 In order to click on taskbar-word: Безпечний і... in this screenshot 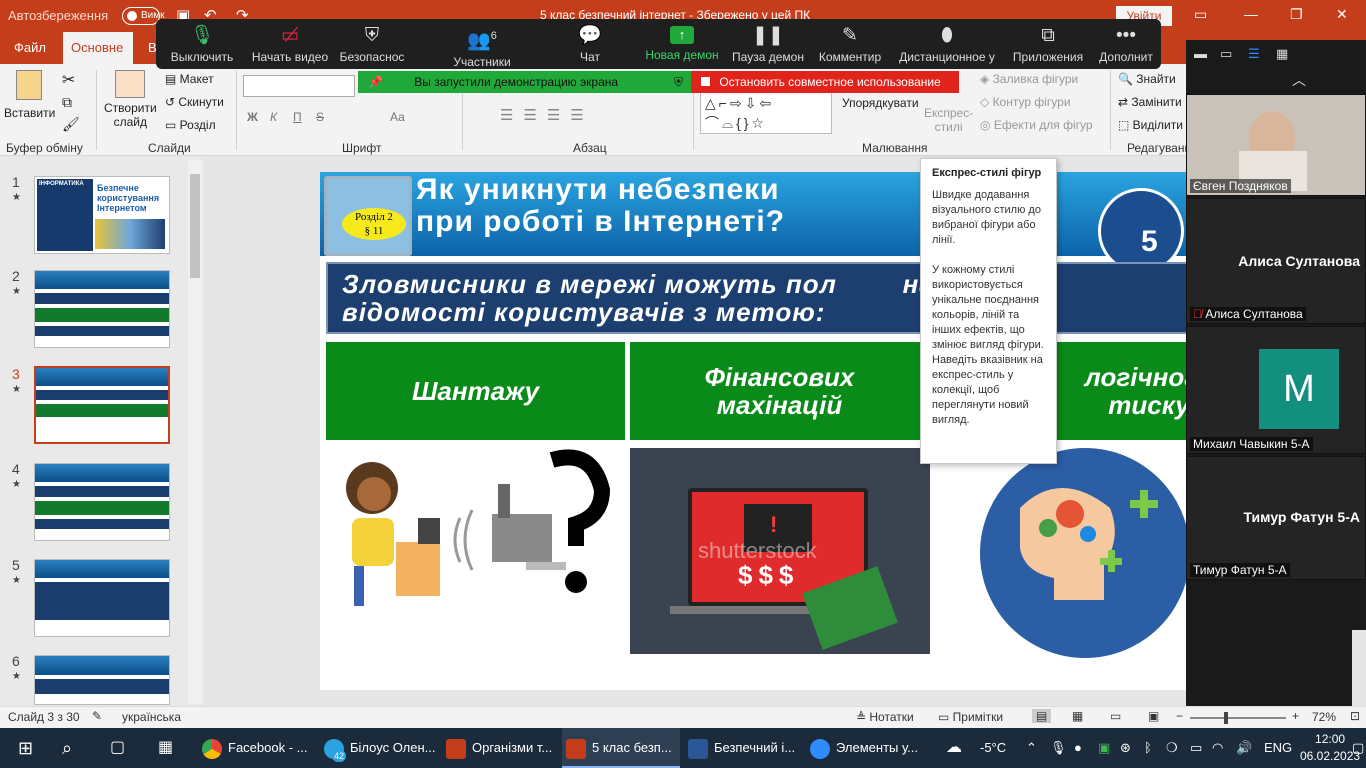, I will do `click(743, 748)`.